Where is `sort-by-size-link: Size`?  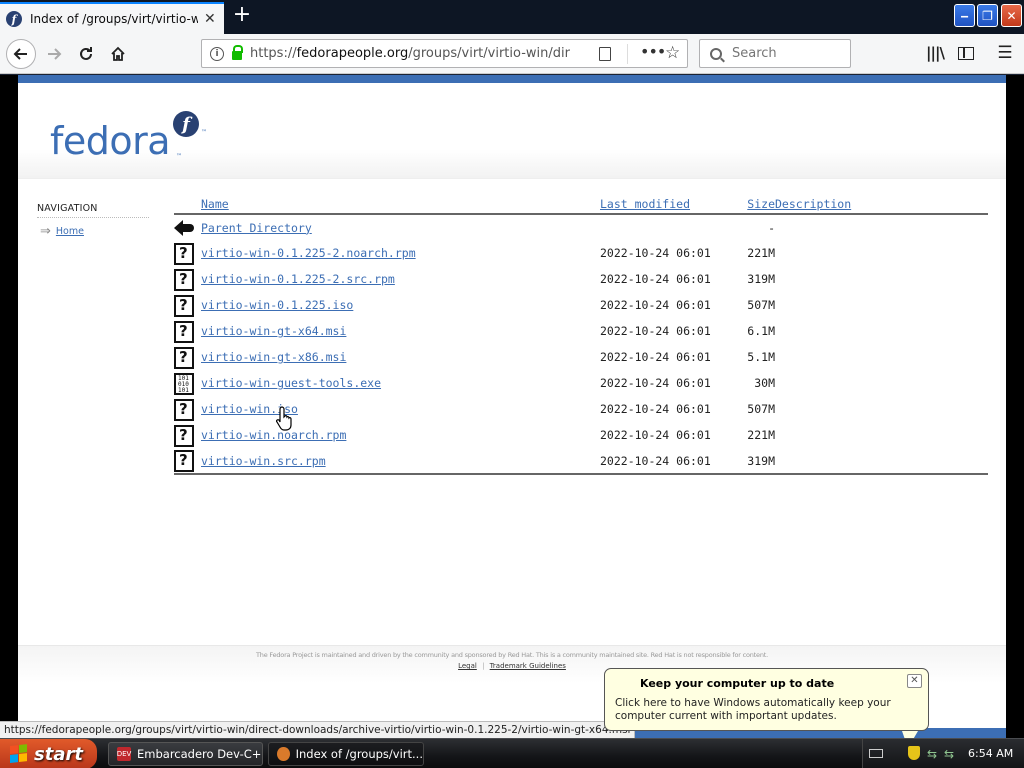
sort-by-size-link: Size is located at coordinates (761, 204).